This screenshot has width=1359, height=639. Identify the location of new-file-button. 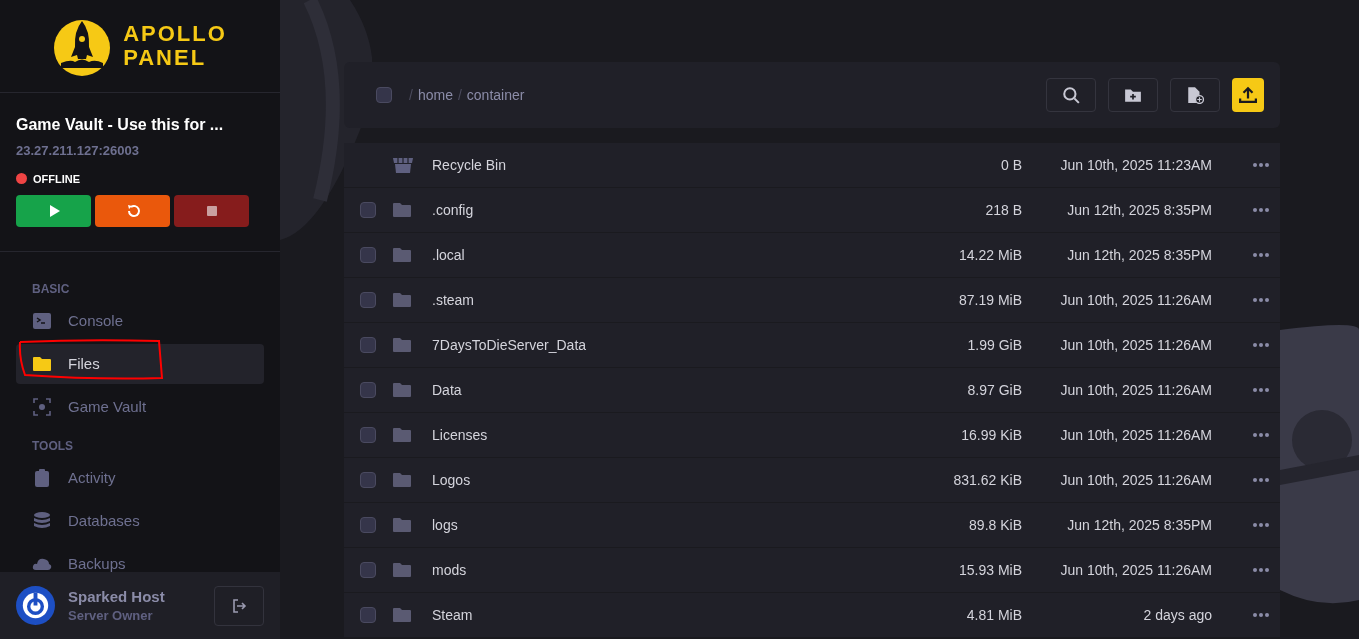
(1195, 95).